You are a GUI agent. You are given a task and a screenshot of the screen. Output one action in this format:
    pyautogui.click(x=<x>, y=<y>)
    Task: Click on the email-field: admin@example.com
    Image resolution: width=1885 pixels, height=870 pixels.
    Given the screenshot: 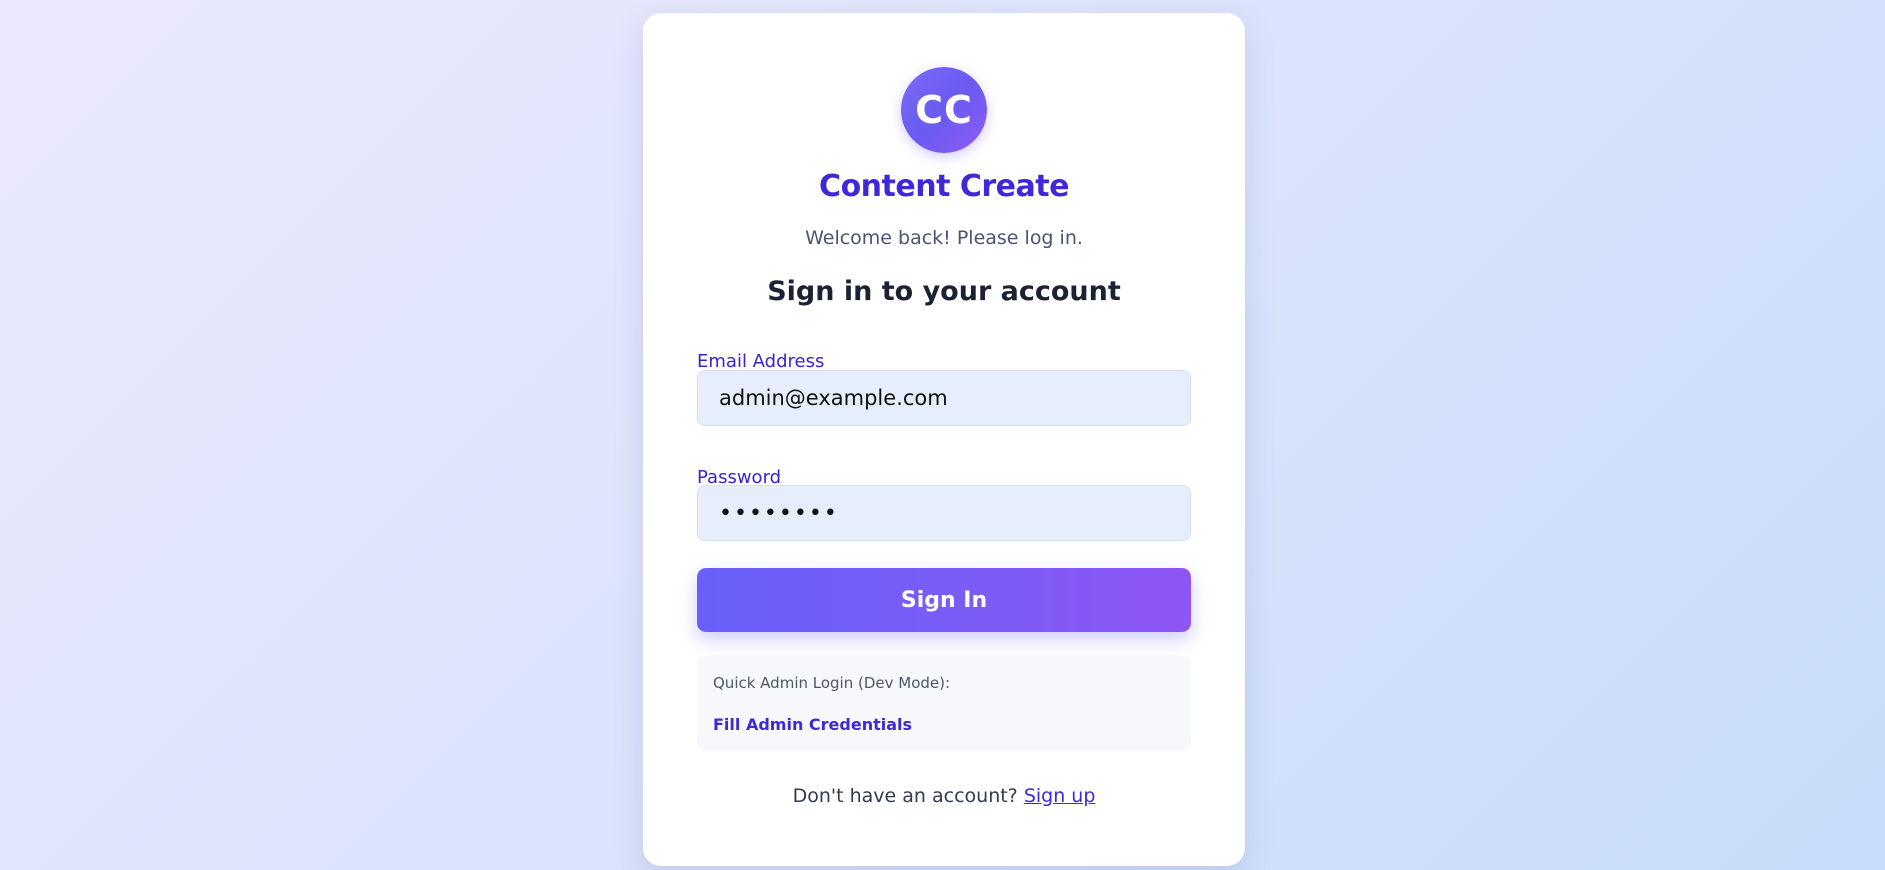 What is the action you would take?
    pyautogui.click(x=944, y=398)
    